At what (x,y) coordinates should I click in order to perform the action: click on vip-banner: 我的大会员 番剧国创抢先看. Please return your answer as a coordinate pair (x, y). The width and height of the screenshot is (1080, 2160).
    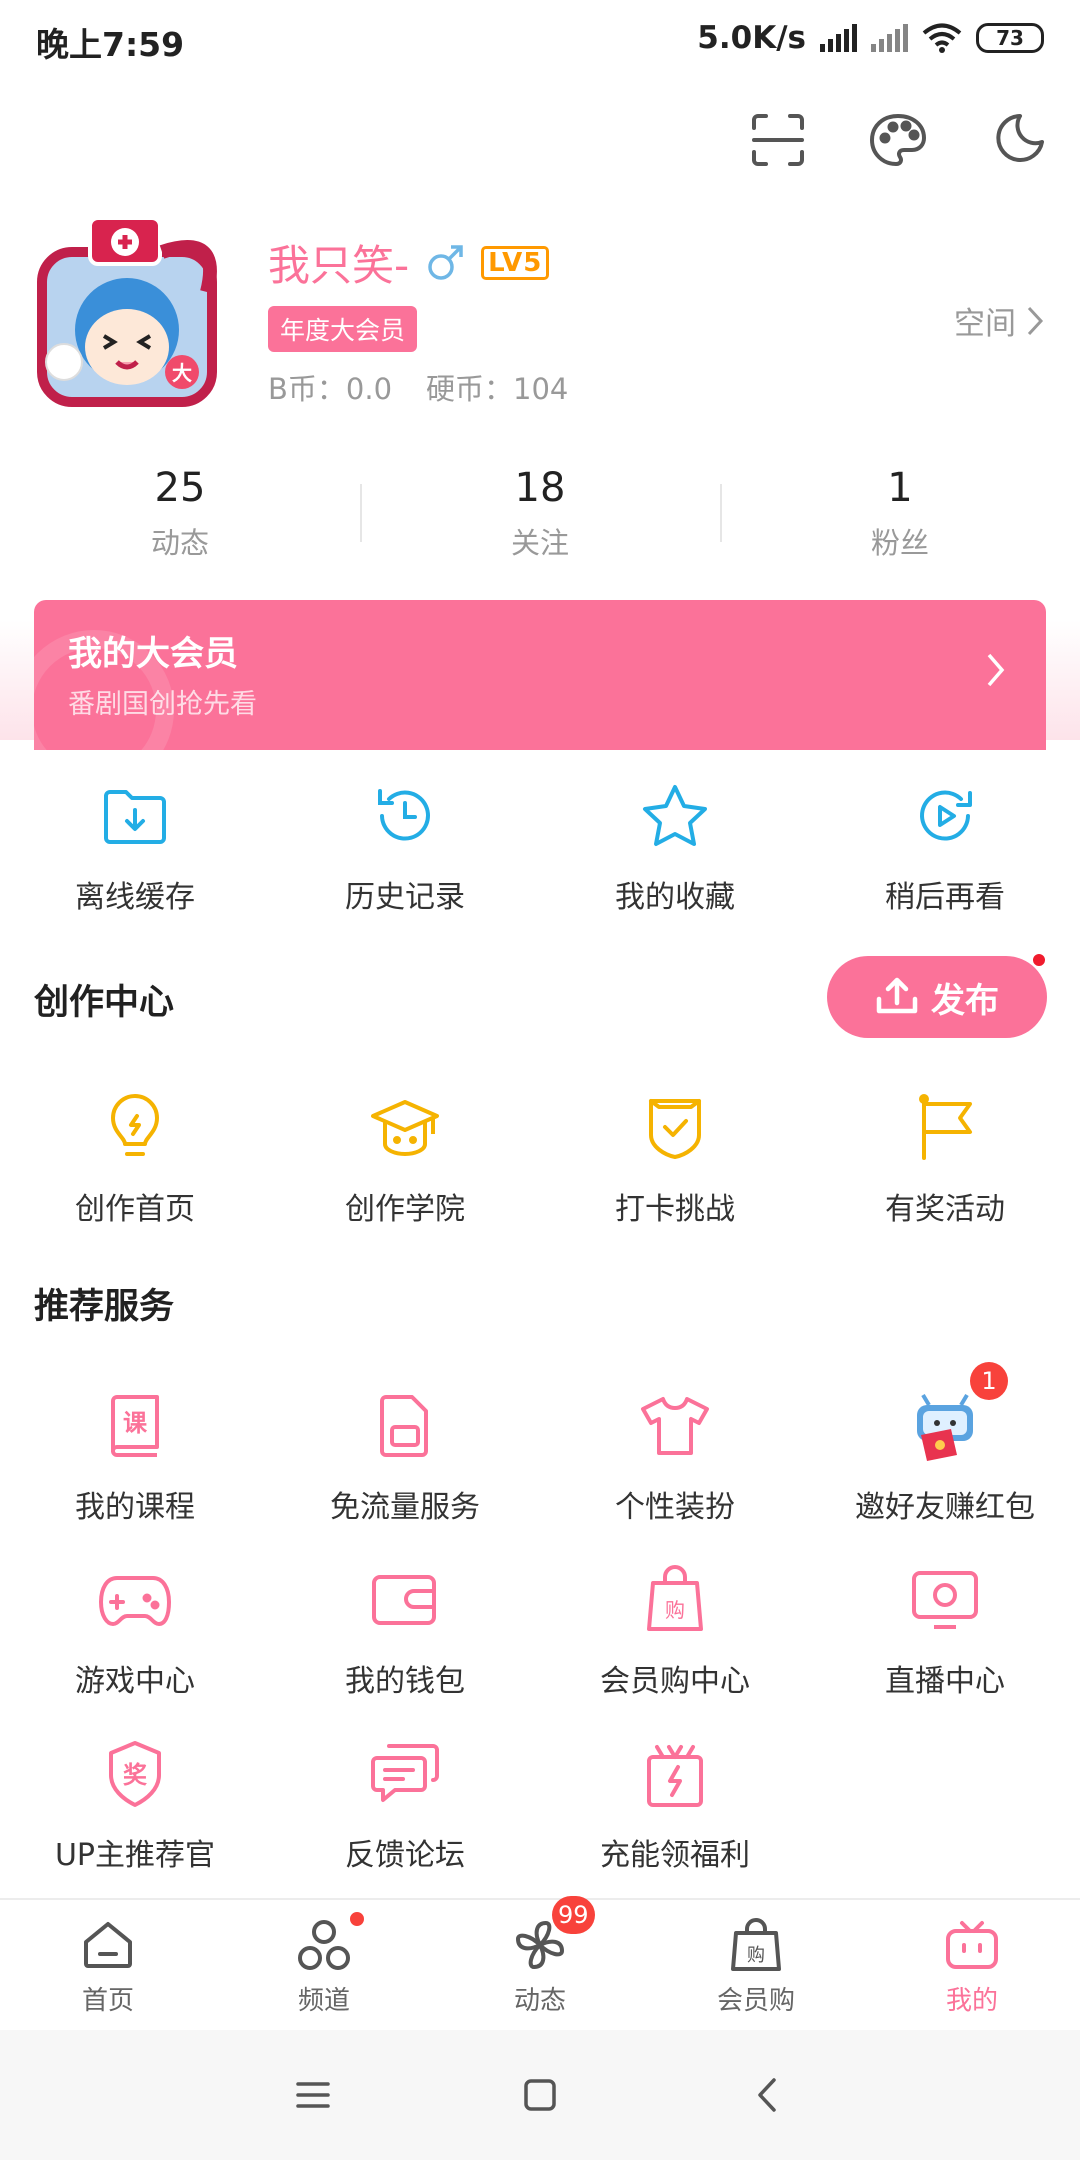
    Looking at the image, I should click on (540, 675).